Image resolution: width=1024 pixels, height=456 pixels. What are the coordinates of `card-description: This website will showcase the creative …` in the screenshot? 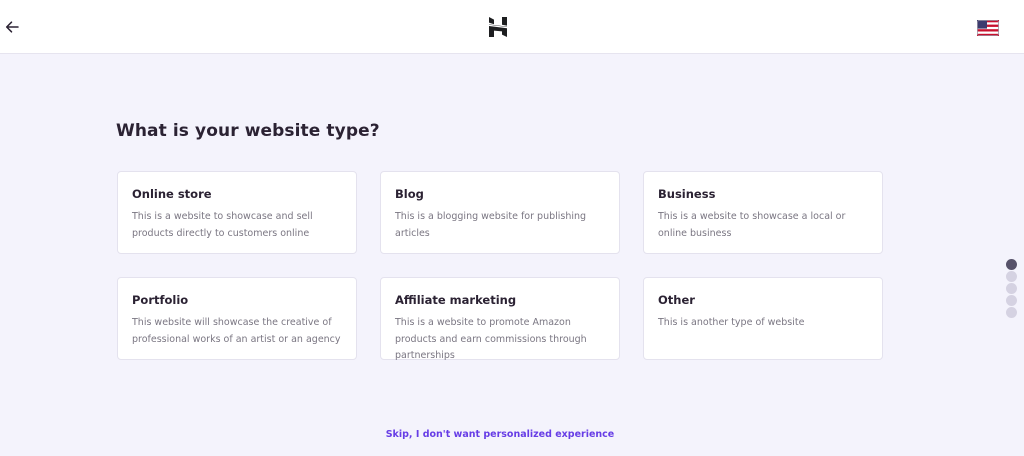 It's located at (236, 331).